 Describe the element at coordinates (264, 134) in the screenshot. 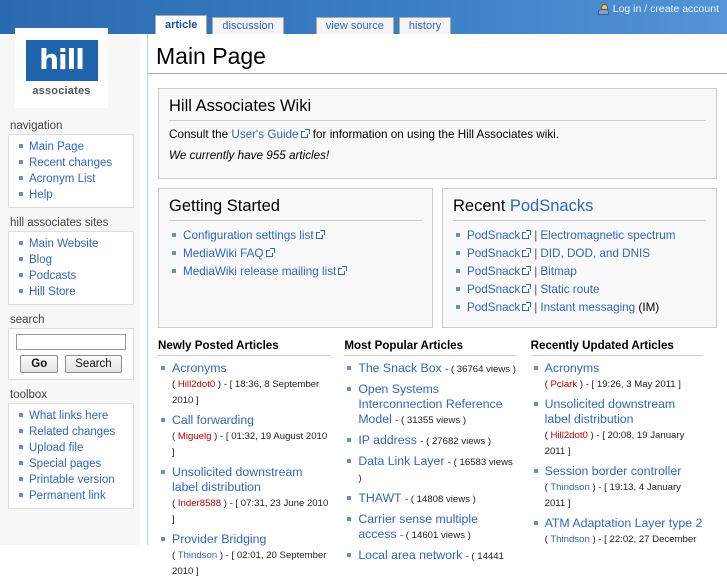

I see `users-guide-link: User's Guide` at that location.